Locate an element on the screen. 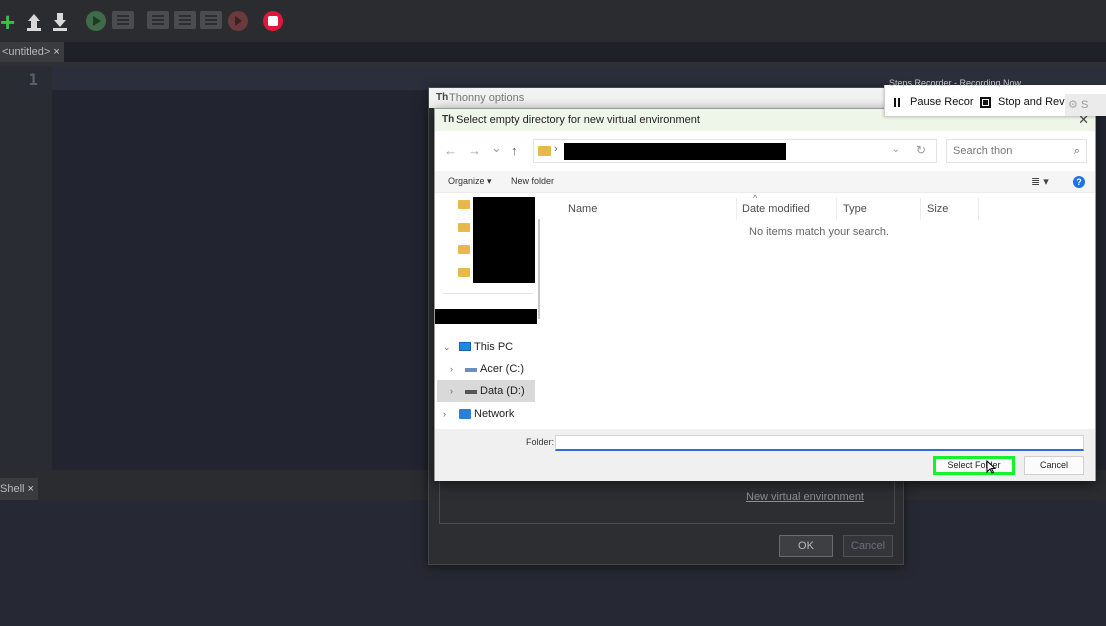 The width and height of the screenshot is (1106, 626). step-out-icon is located at coordinates (211, 20).